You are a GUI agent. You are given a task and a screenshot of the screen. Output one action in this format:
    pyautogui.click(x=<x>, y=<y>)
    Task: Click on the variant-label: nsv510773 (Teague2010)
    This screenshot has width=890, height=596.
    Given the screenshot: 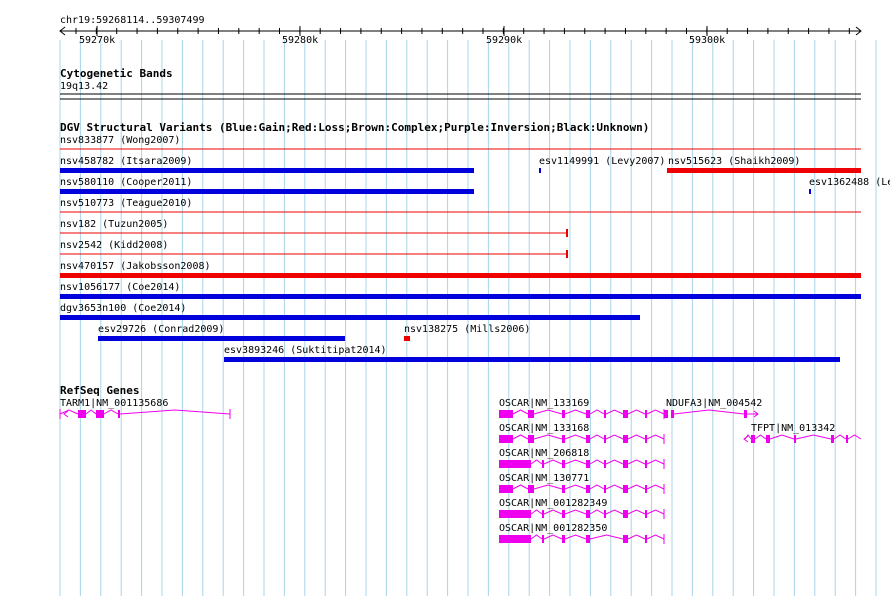 What is the action you would take?
    pyautogui.click(x=126, y=203)
    